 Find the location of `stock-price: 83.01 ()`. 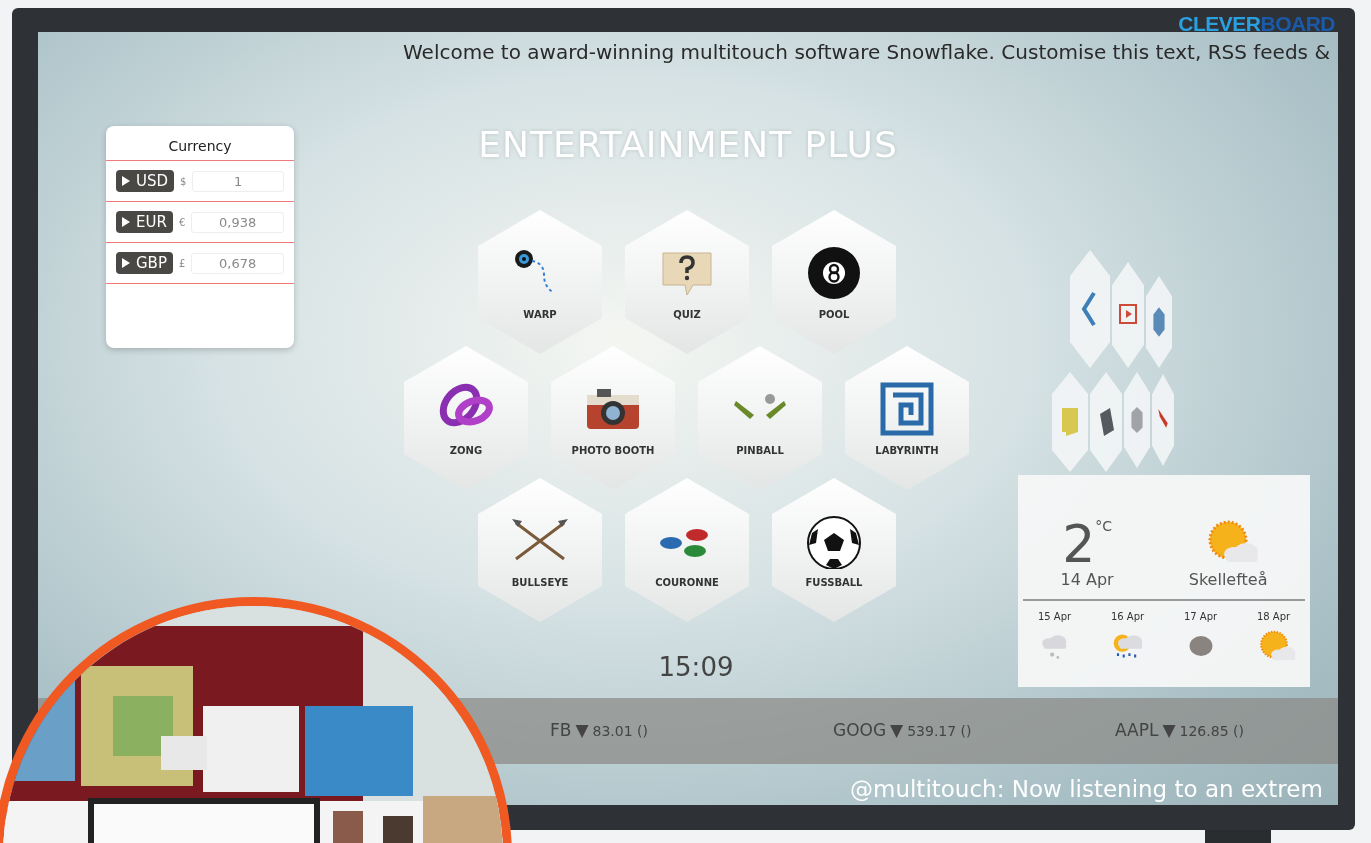

stock-price: 83.01 () is located at coordinates (620, 731).